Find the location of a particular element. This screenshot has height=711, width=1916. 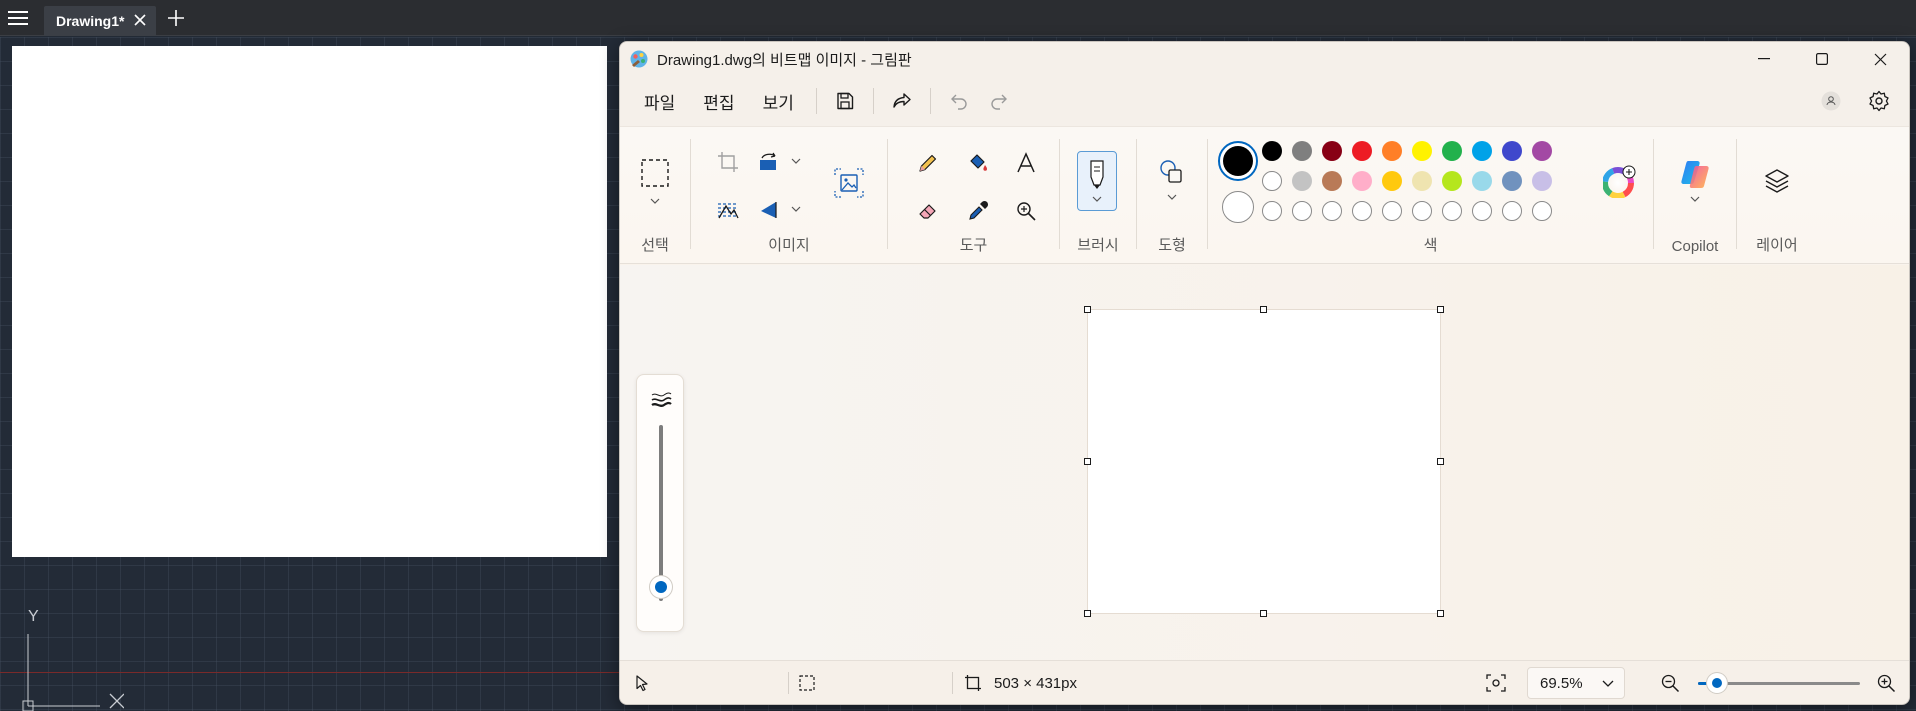

pencil-tool-button is located at coordinates (928, 163).